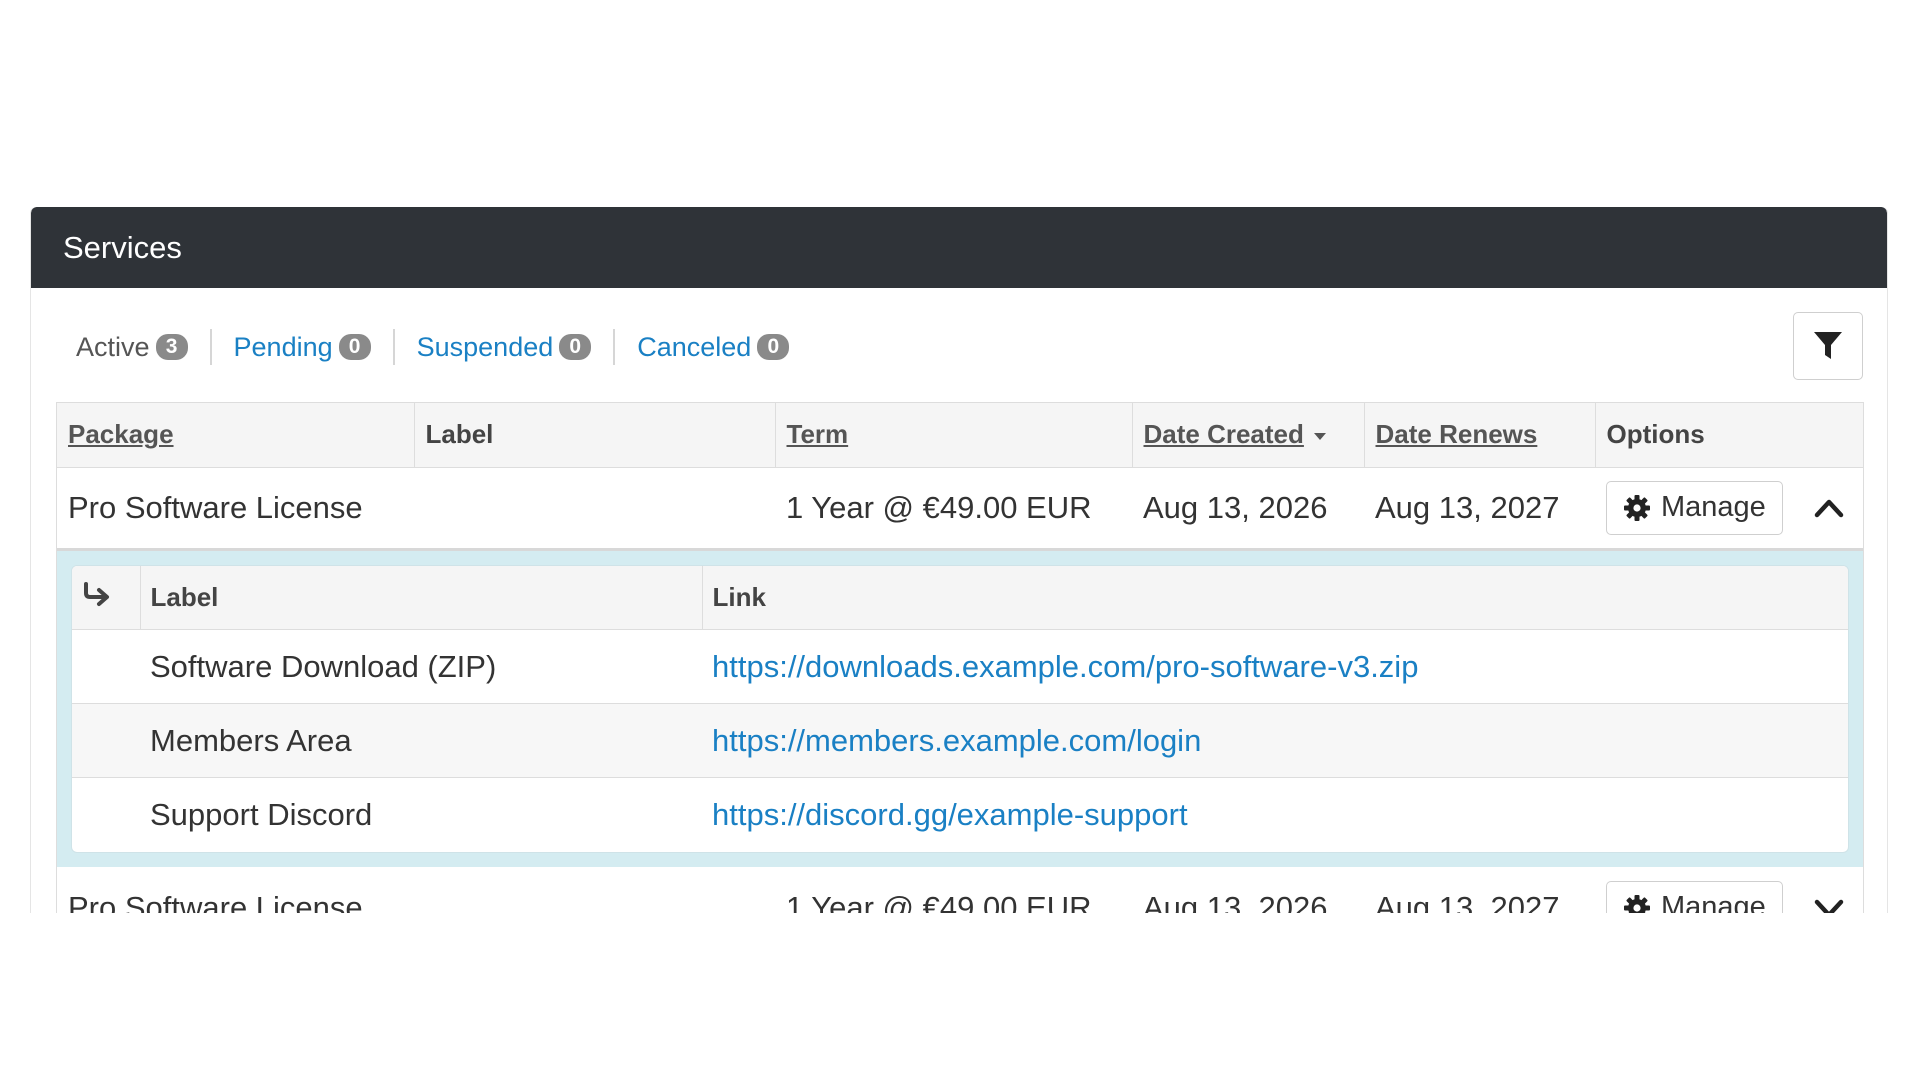 The width and height of the screenshot is (1920, 1080). What do you see at coordinates (485, 346) in the screenshot?
I see `status-filter-label: Suspended` at bounding box center [485, 346].